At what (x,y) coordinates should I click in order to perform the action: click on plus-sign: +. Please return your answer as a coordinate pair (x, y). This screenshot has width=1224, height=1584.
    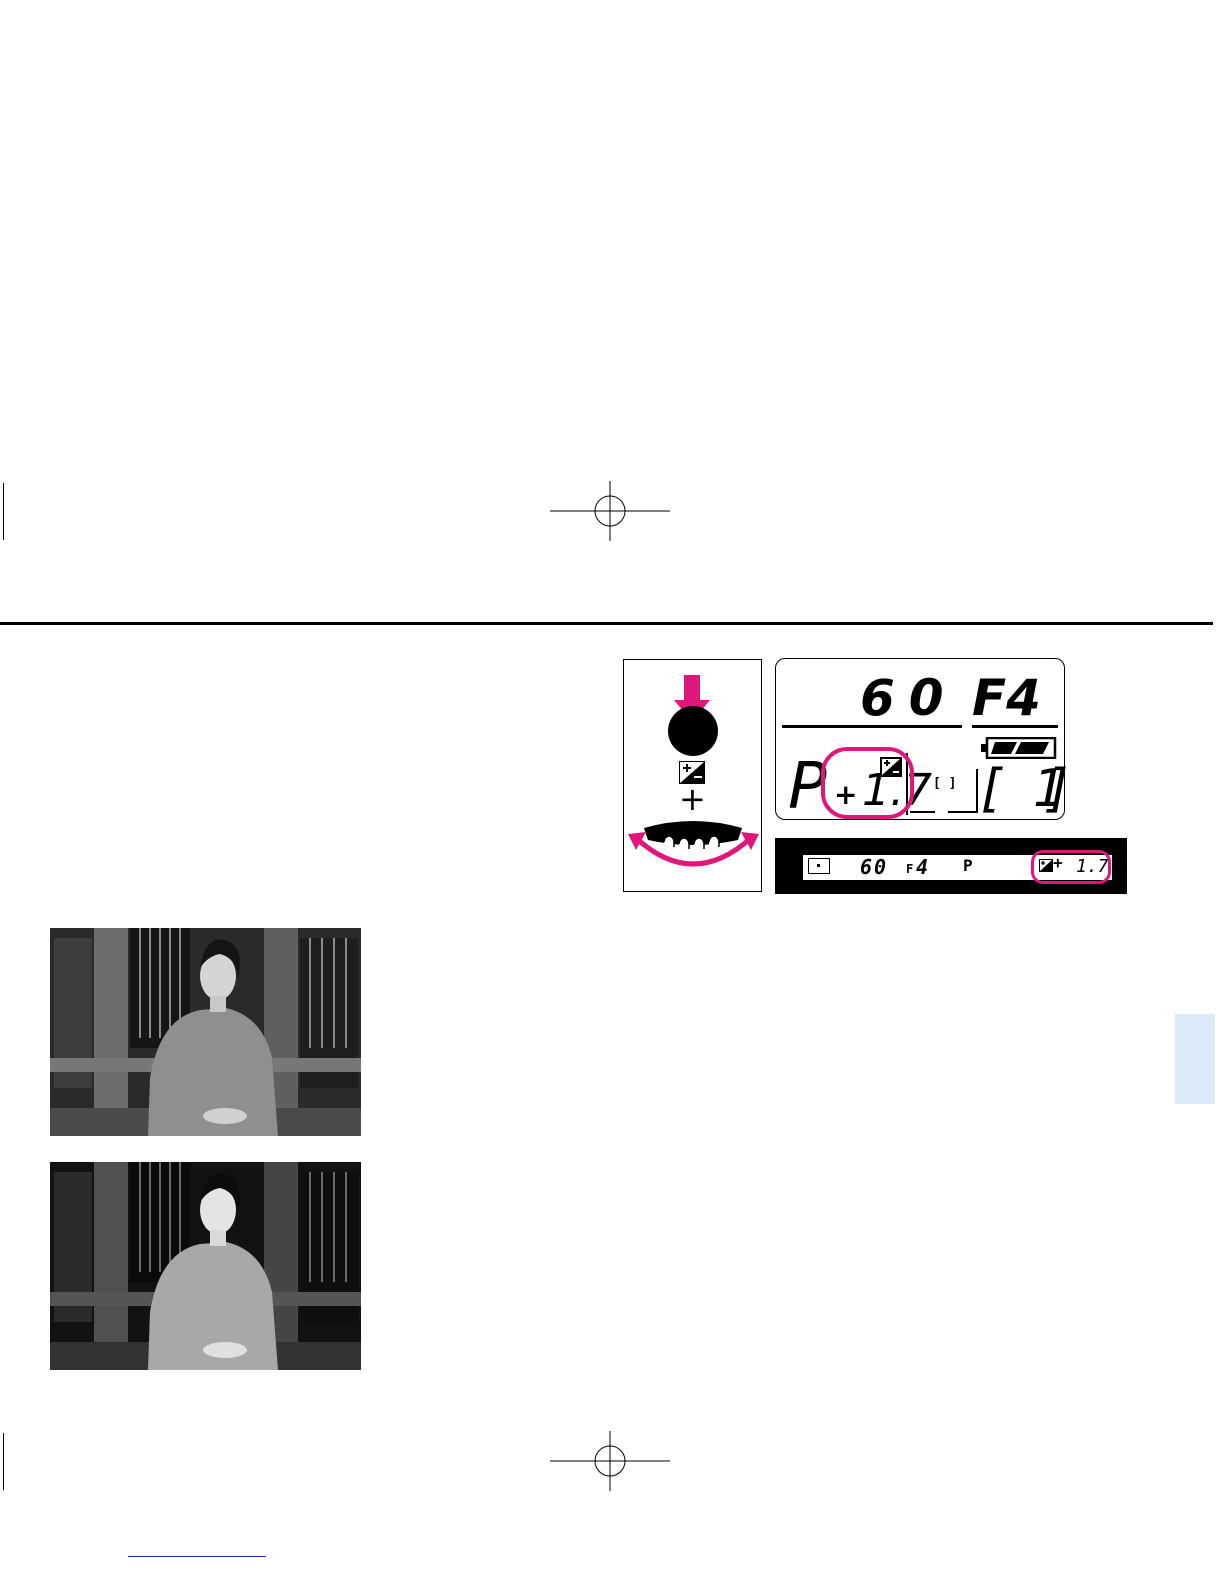
    Looking at the image, I should click on (692, 799).